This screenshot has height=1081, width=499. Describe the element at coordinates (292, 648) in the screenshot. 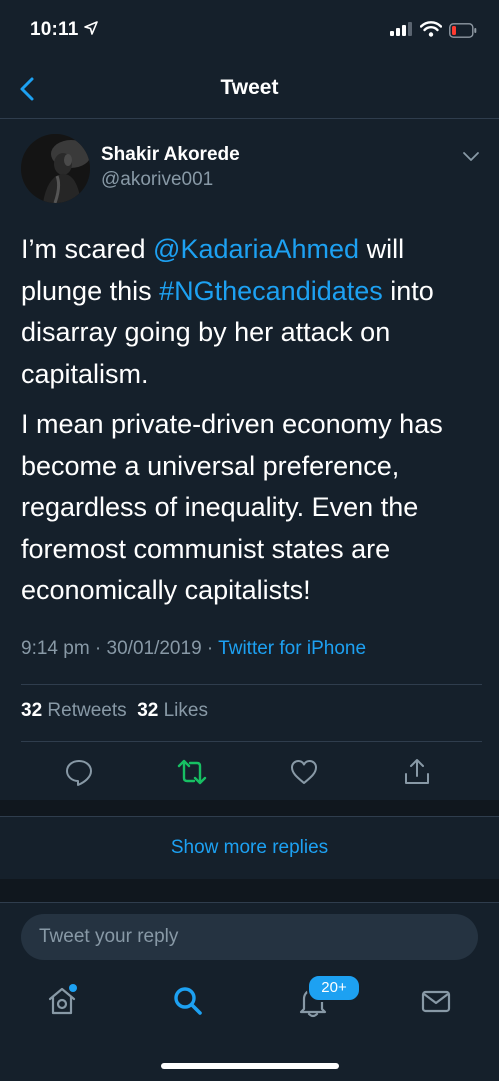

I see `source-link: Twitter for iPhone` at that location.